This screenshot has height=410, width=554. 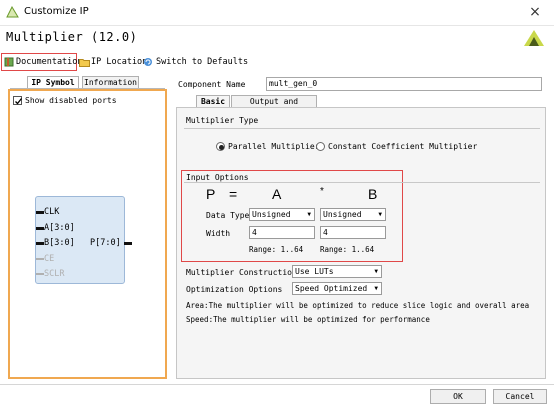 What do you see at coordinates (274, 146) in the screenshot?
I see `parallel-multiplier-label: Parallel Multiplier` at bounding box center [274, 146].